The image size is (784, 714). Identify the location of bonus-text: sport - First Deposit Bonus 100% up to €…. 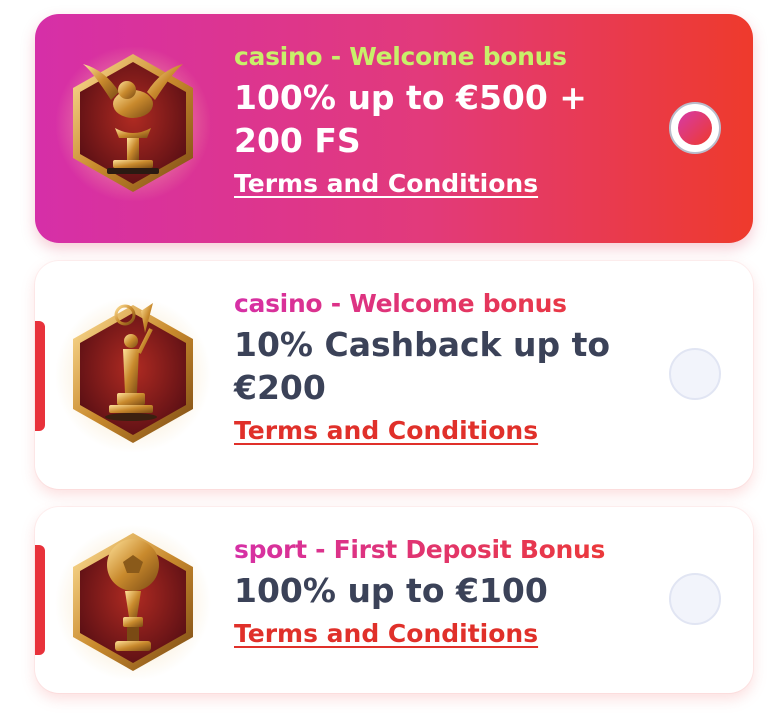
(444, 592).